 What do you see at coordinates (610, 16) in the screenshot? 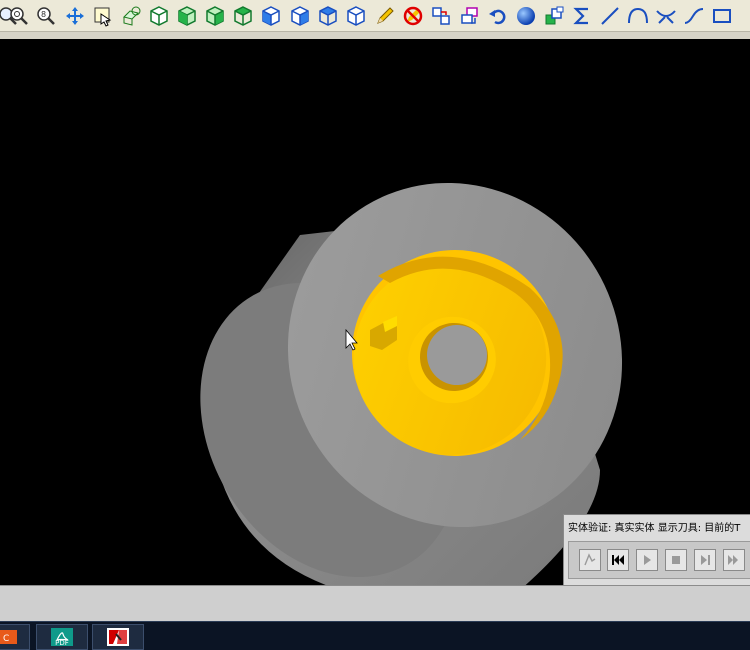
I see `line-icon` at bounding box center [610, 16].